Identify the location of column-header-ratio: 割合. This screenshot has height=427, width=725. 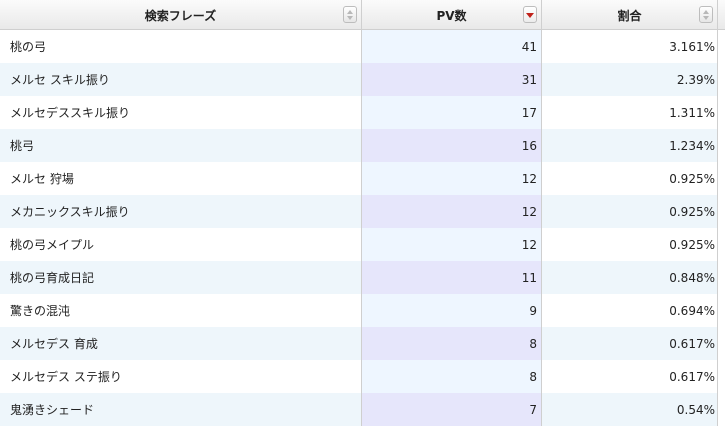
(630, 15).